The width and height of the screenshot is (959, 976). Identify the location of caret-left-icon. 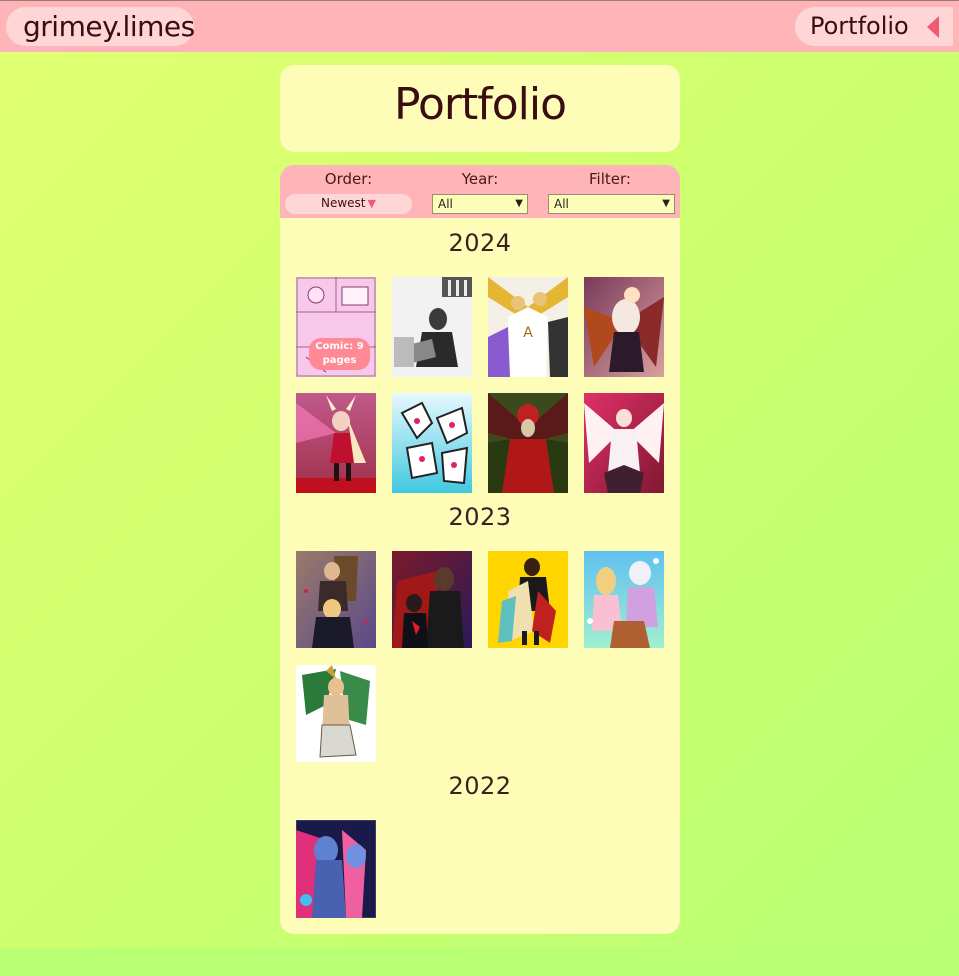
(933, 27).